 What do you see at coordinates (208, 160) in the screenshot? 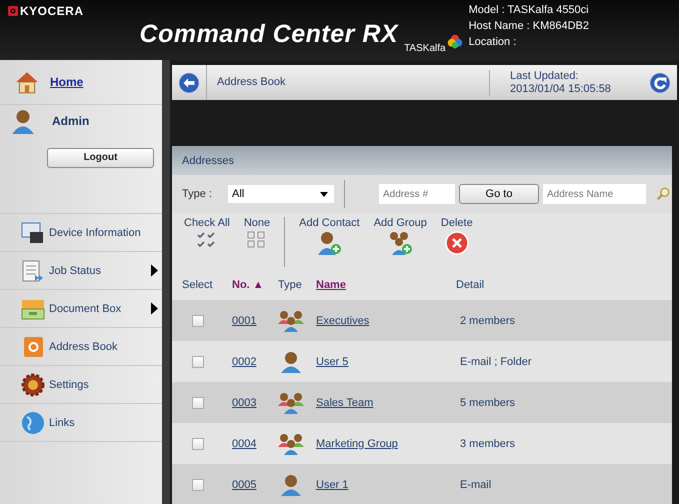
I see `panel-title: Addresses` at bounding box center [208, 160].